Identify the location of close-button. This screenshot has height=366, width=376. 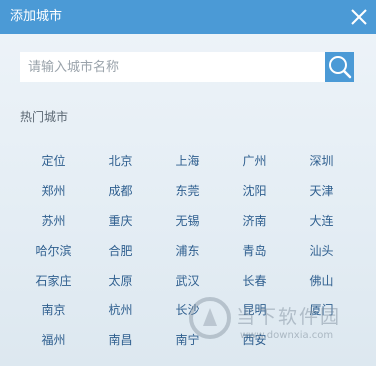
(359, 17).